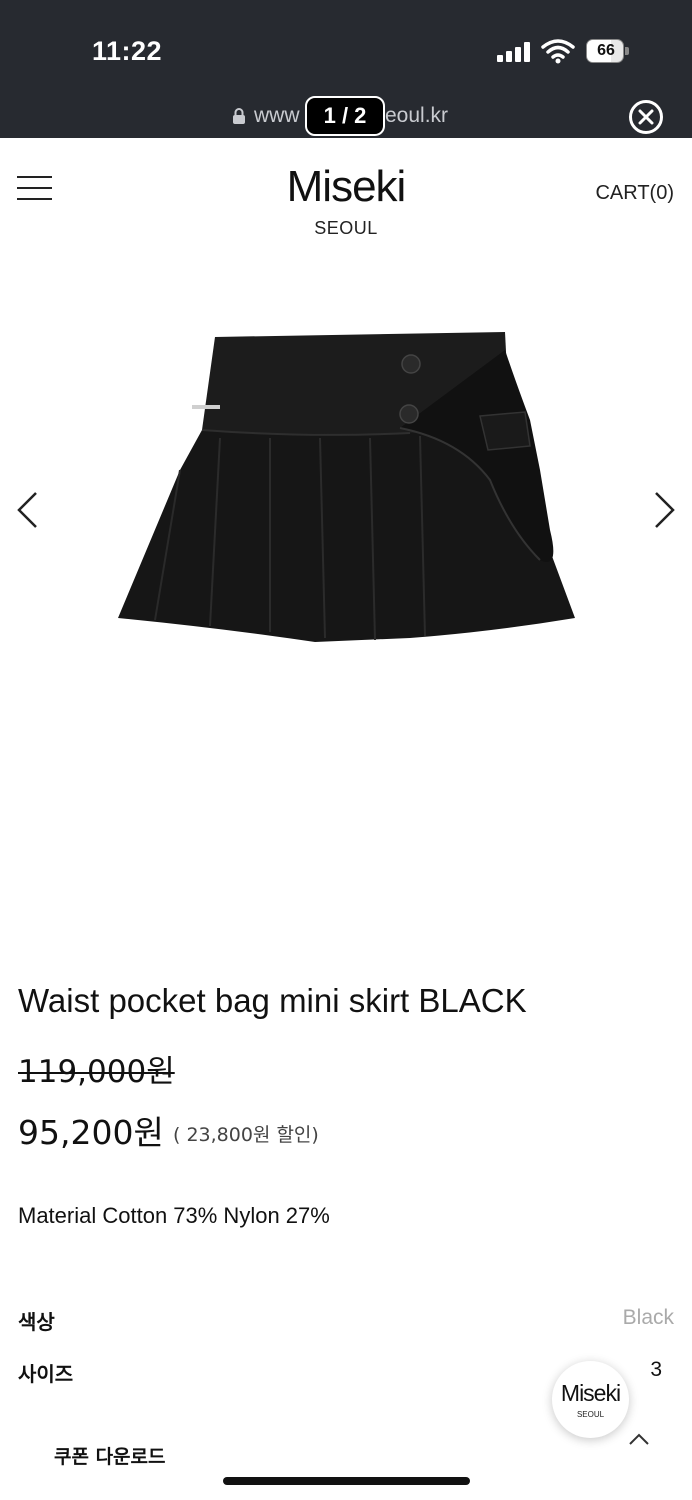 The image size is (692, 1500). What do you see at coordinates (46, 1374) in the screenshot?
I see `size-option-label: 사이즈` at bounding box center [46, 1374].